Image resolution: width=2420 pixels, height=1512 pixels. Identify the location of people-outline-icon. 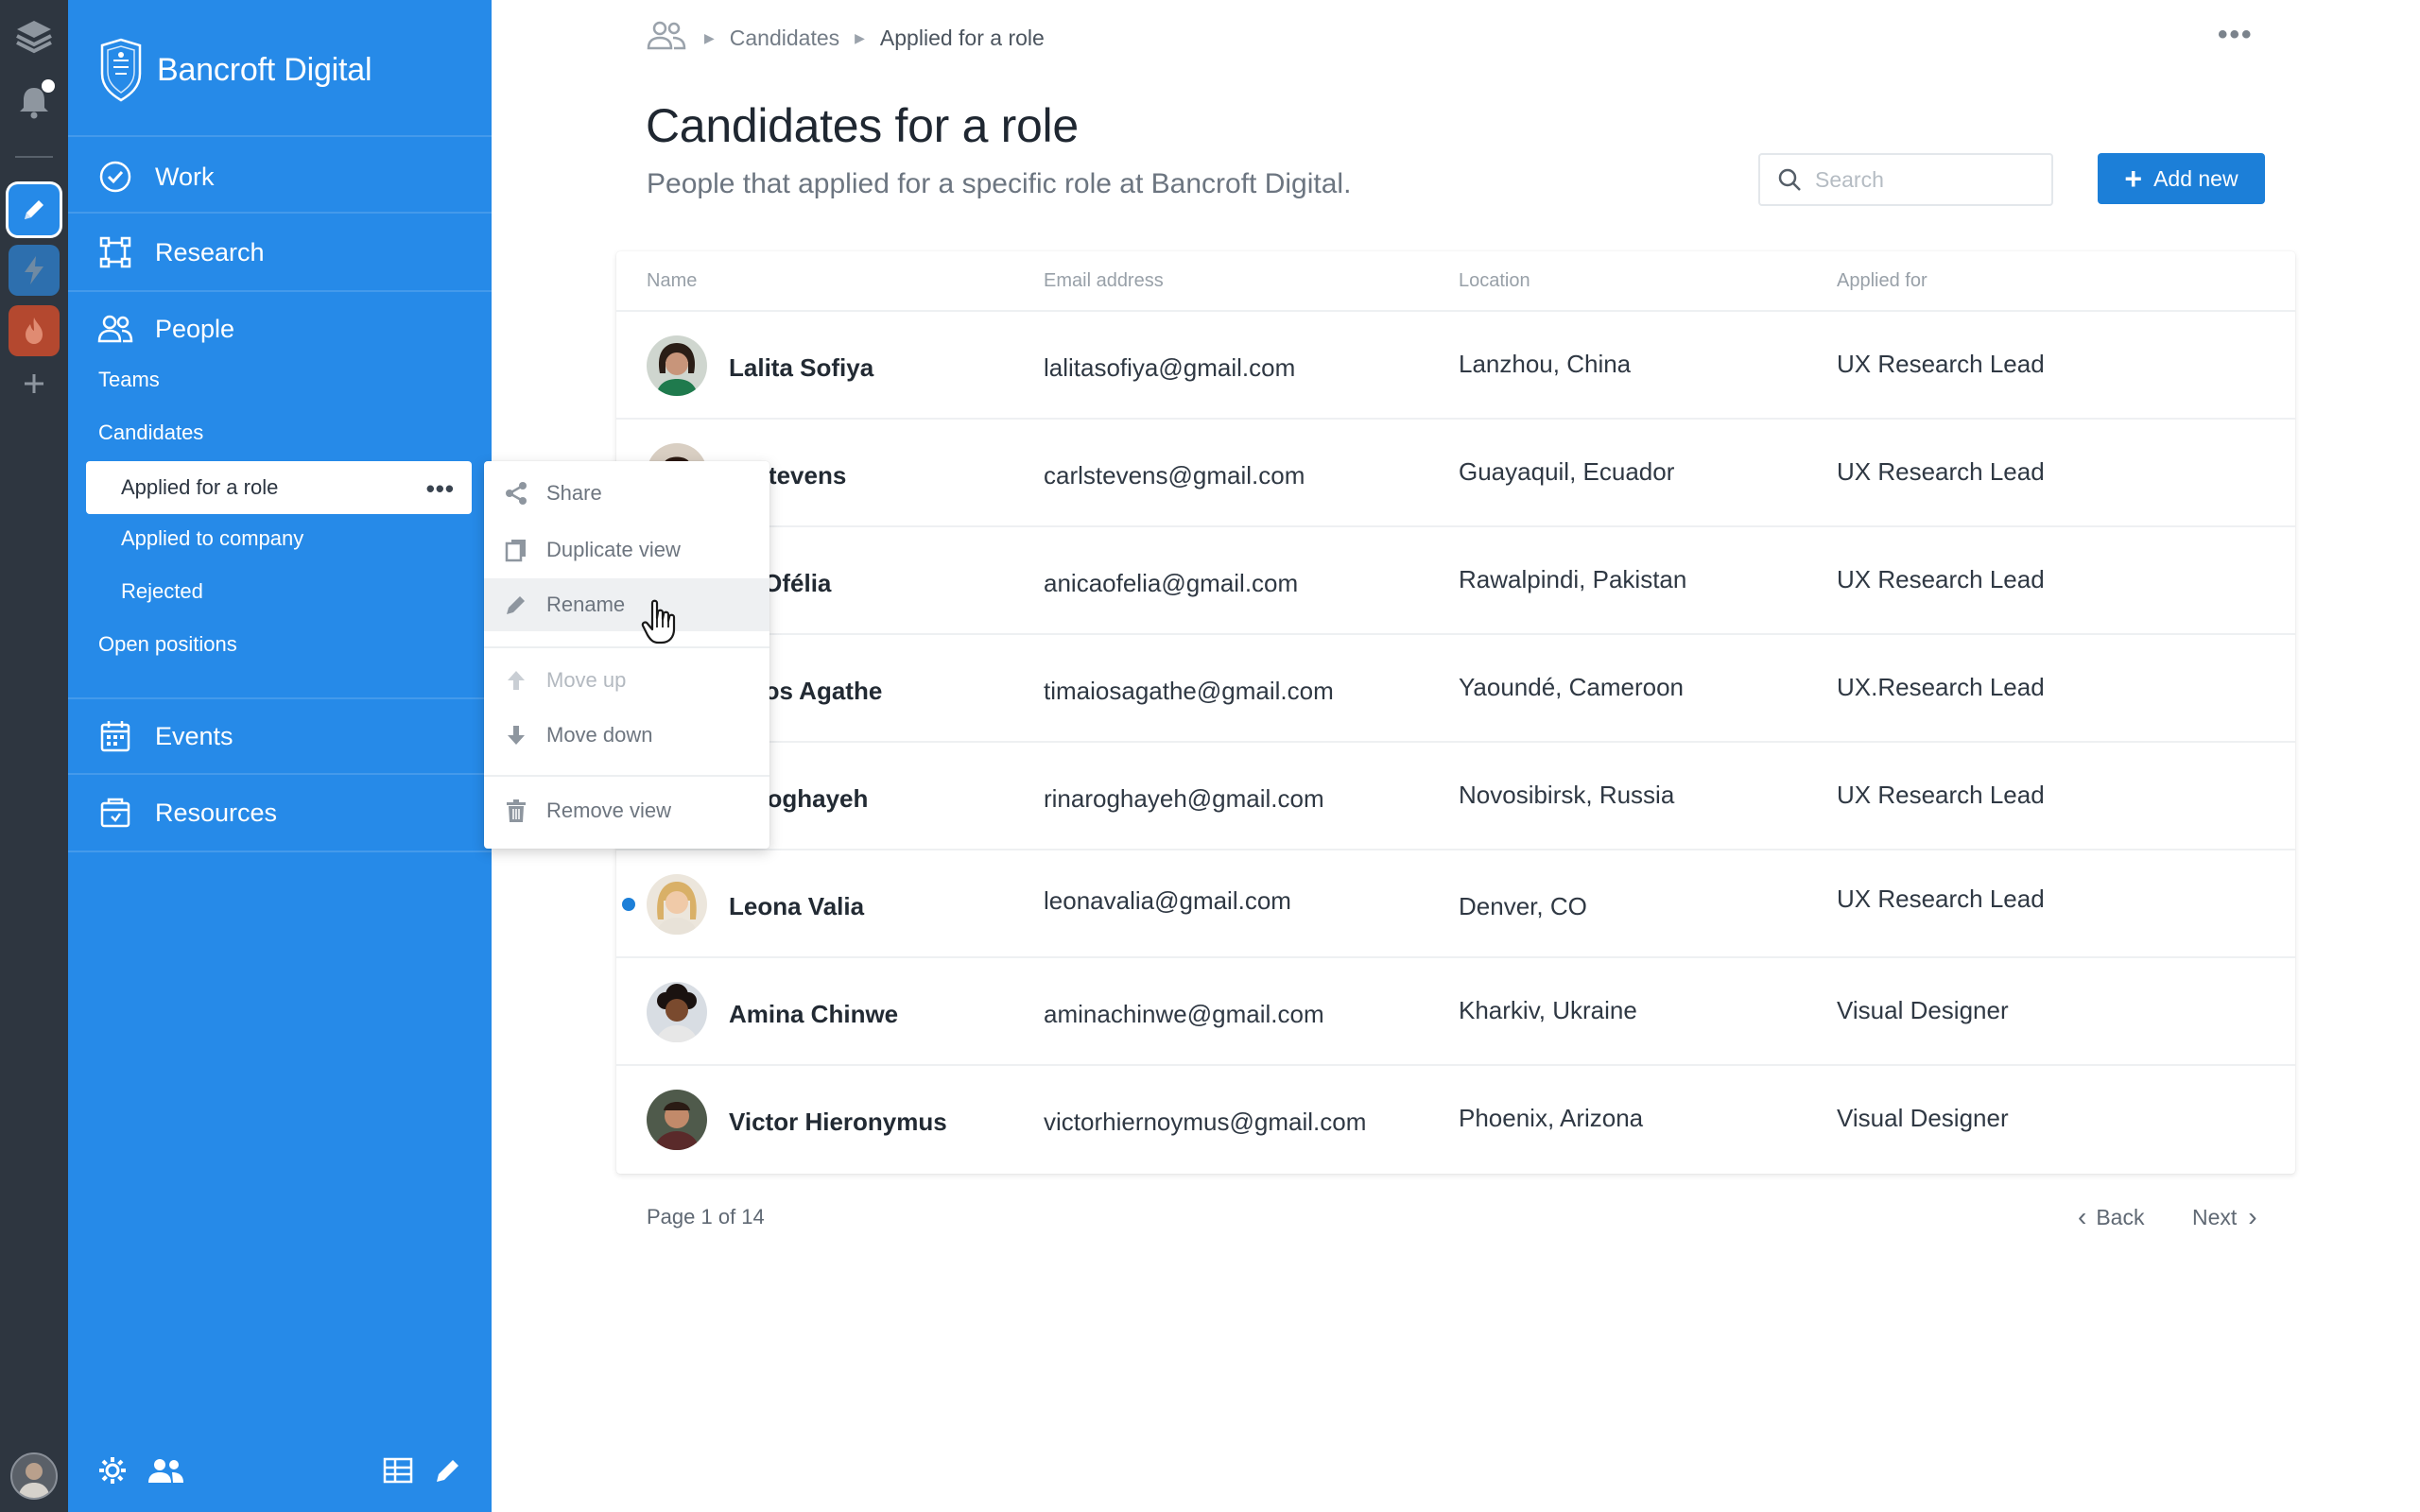
(666, 38).